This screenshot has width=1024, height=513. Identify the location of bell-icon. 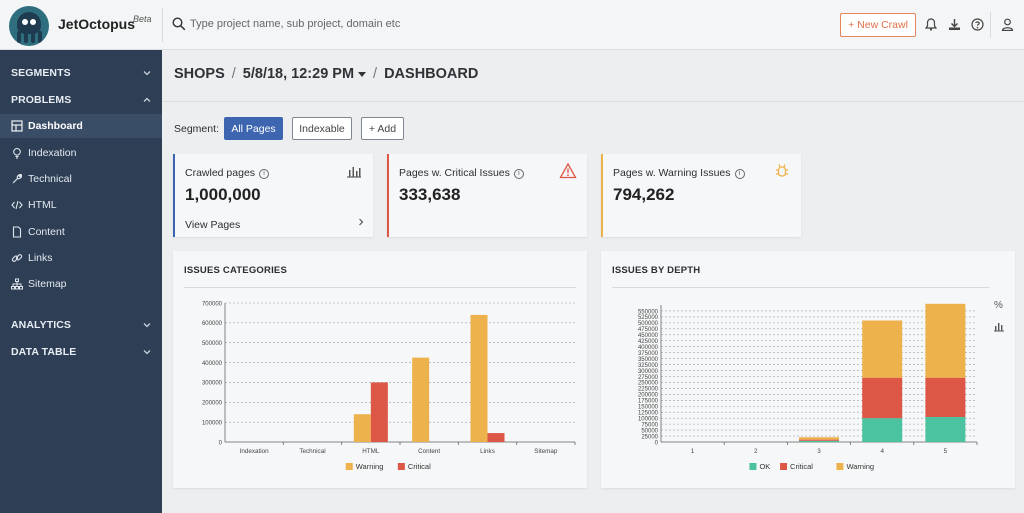
(931, 24).